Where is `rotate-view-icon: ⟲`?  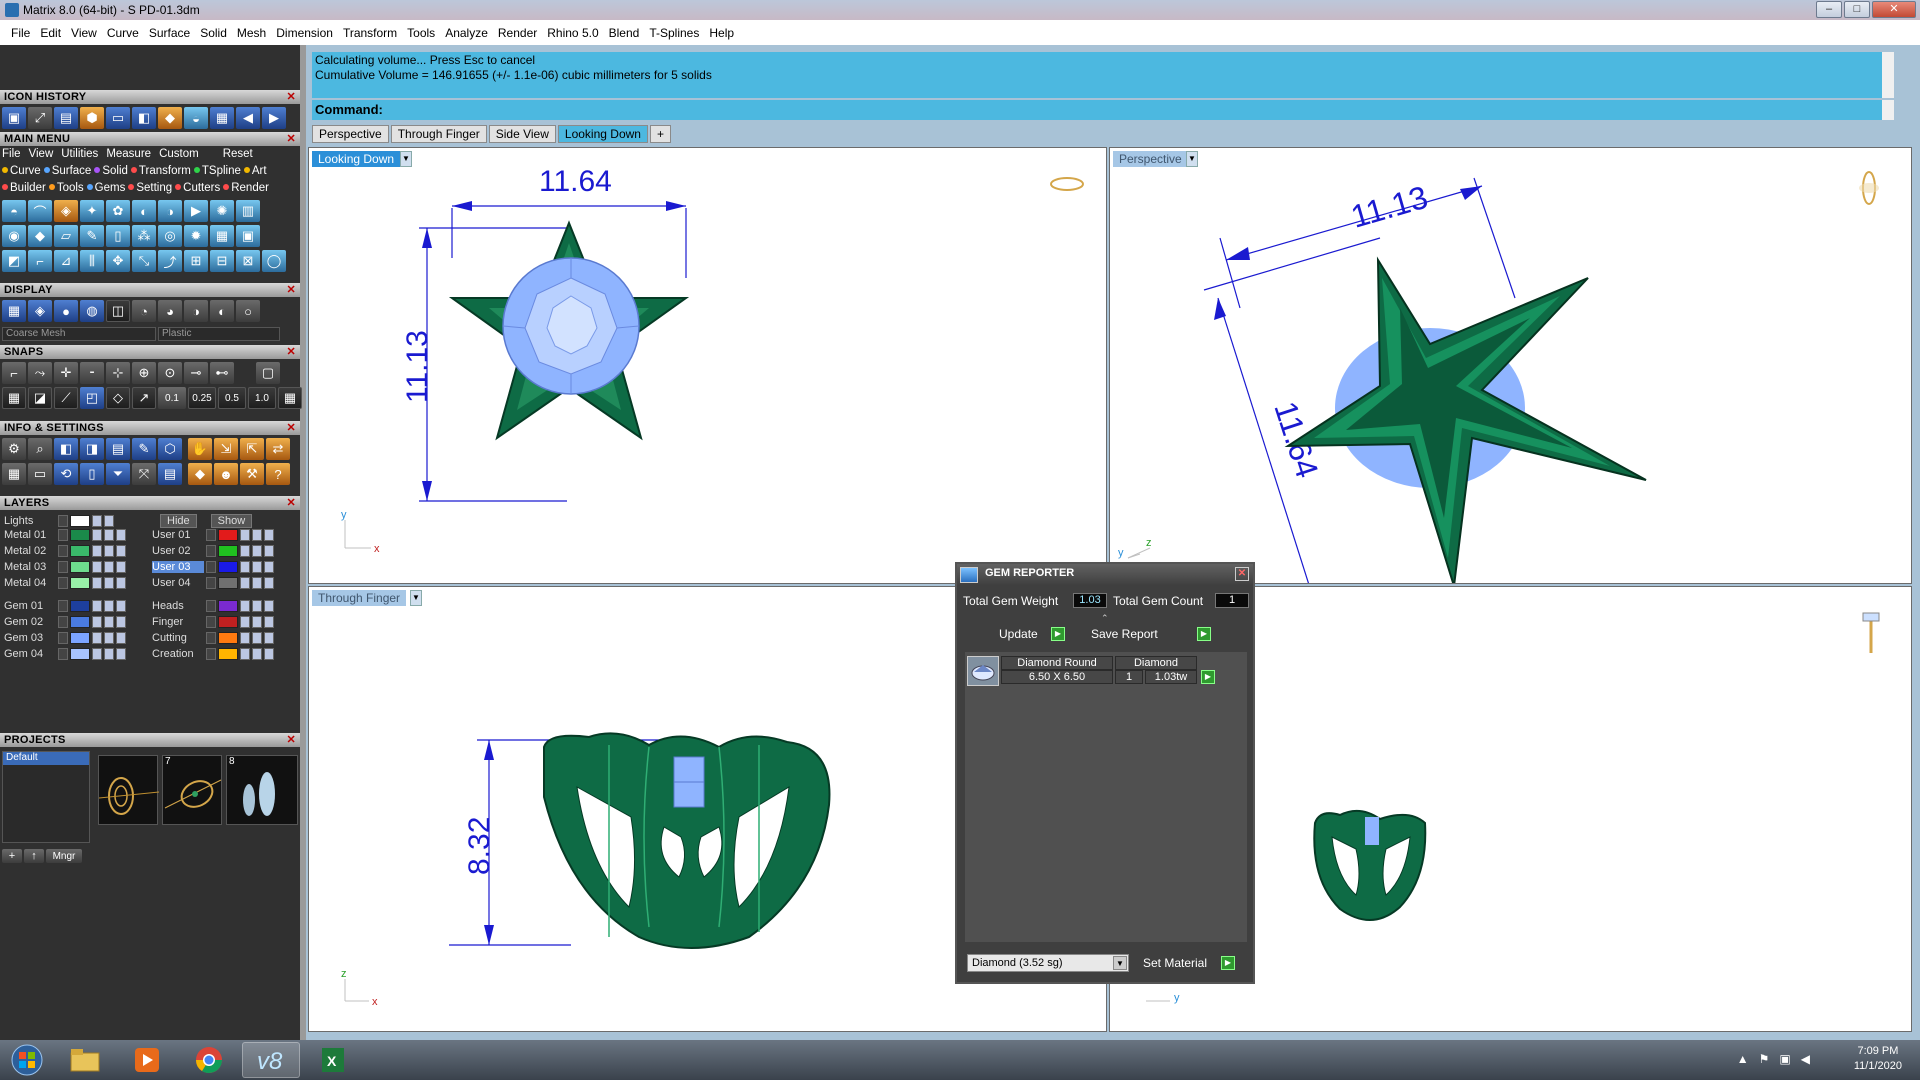 rotate-view-icon: ⟲ is located at coordinates (66, 474).